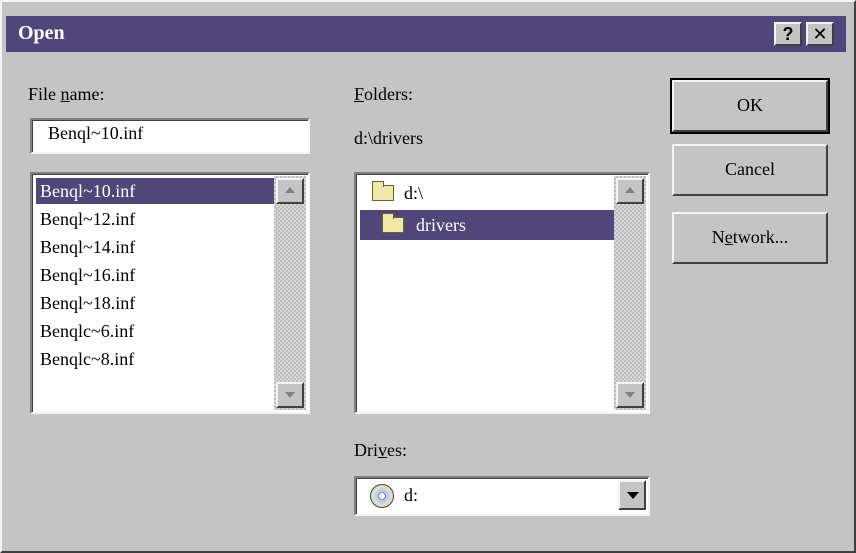 This screenshot has height=553, width=856. What do you see at coordinates (414, 193) in the screenshot?
I see `folder-name: d:\` at bounding box center [414, 193].